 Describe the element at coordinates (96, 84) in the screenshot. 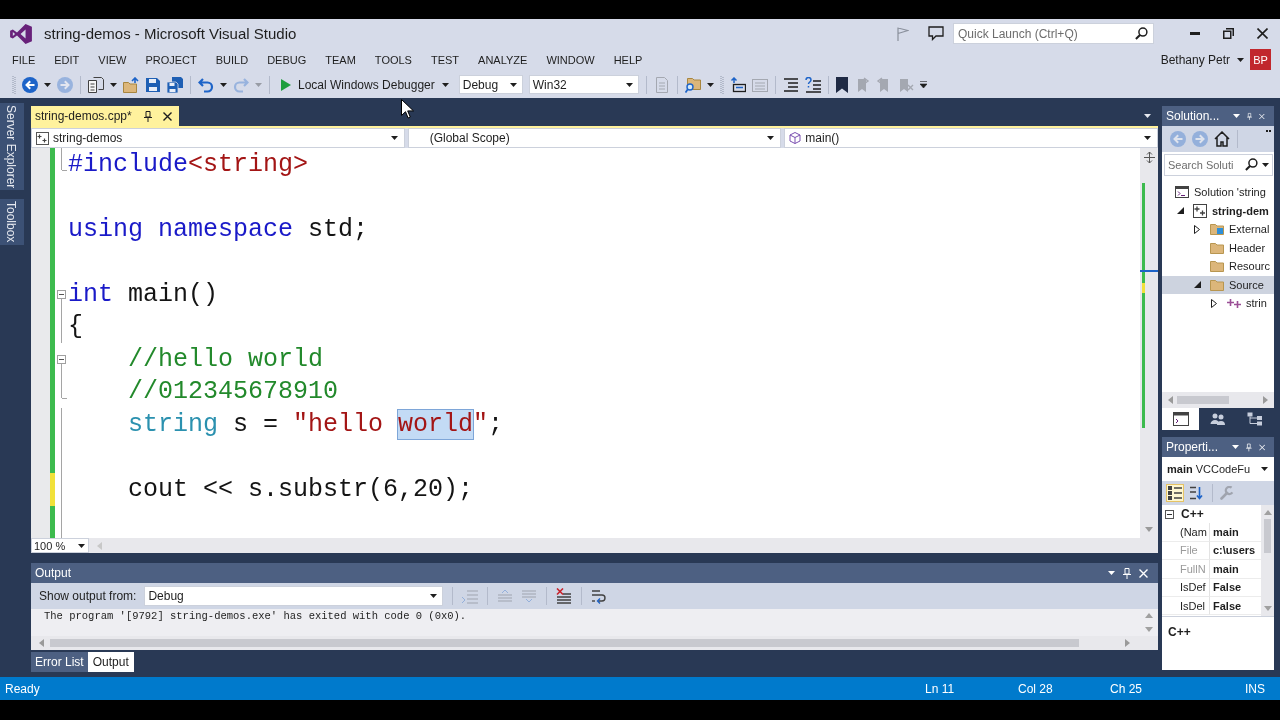

I see `pages-icon` at that location.